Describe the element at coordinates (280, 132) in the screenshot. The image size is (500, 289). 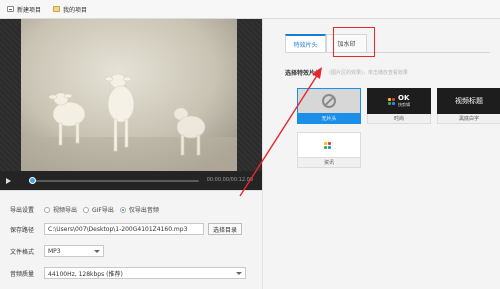
I see `annotation-arrow` at that location.